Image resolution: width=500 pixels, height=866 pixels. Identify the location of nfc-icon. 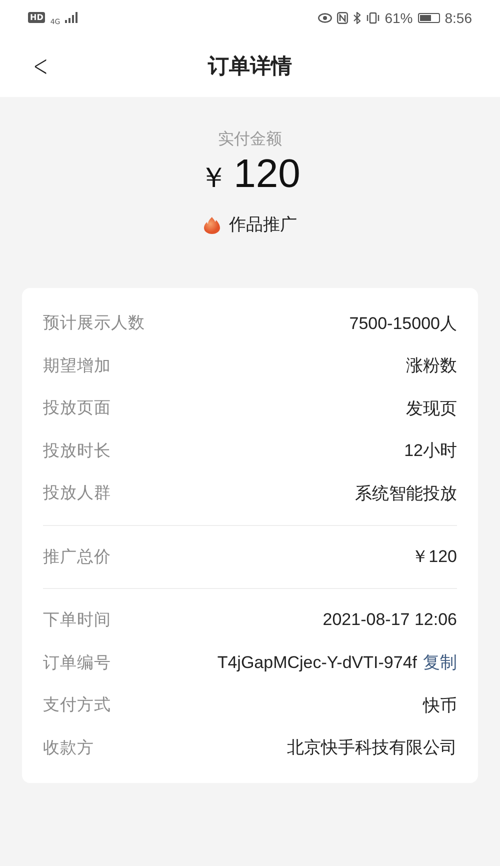
(342, 18).